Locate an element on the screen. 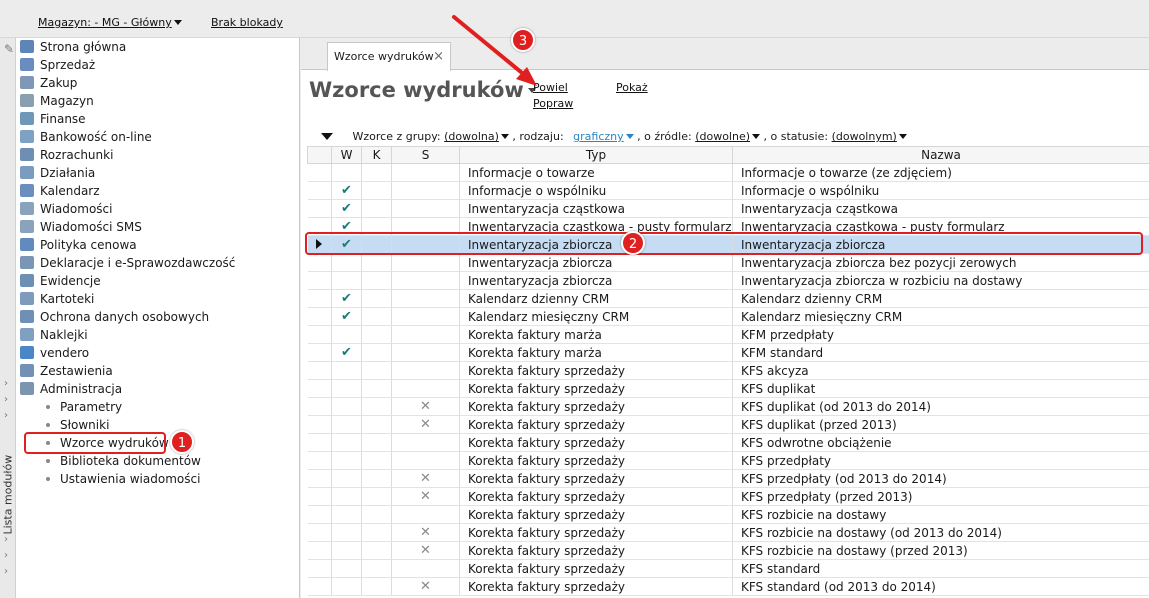  sidebar-item-label: Rozrachunki is located at coordinates (77, 155).